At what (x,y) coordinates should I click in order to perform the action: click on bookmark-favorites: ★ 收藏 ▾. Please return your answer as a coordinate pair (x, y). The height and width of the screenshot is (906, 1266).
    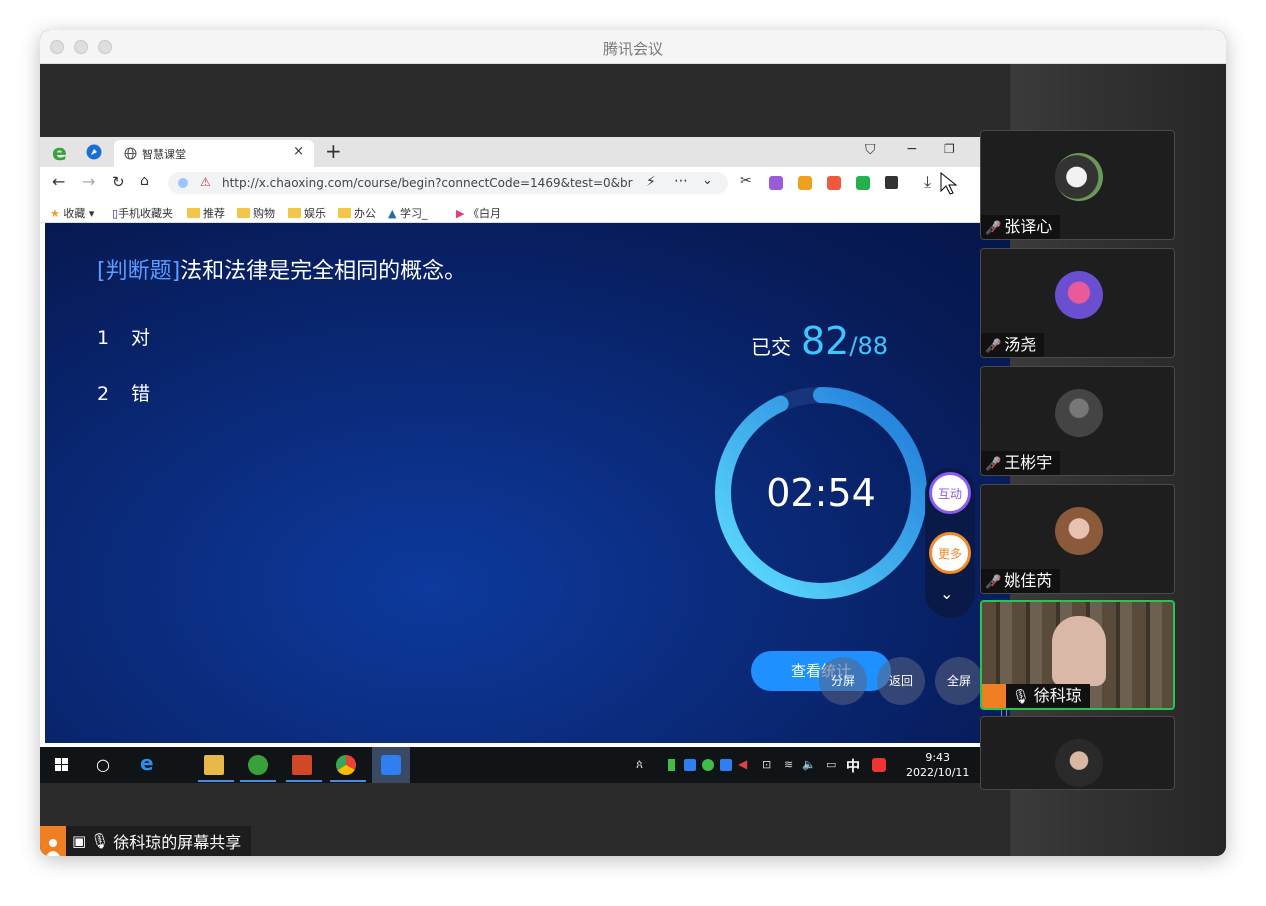
    Looking at the image, I should click on (72, 213).